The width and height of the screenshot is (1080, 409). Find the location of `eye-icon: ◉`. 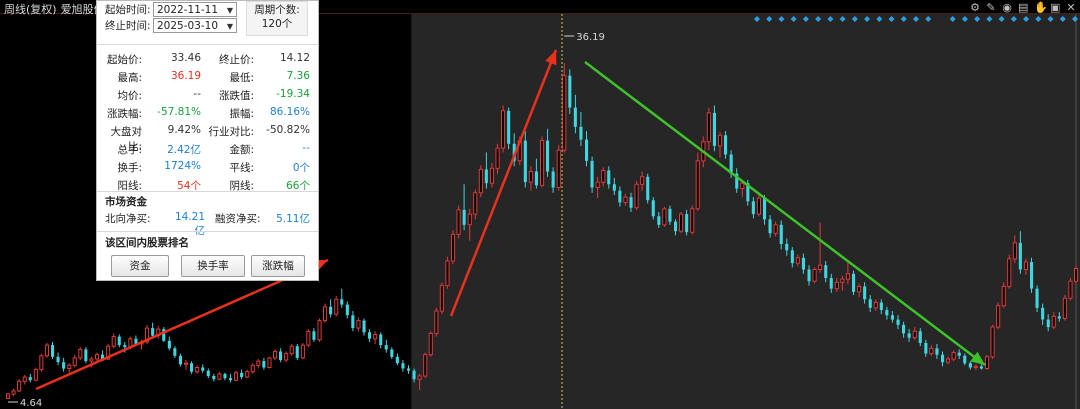

eye-icon: ◉ is located at coordinates (1007, 8).